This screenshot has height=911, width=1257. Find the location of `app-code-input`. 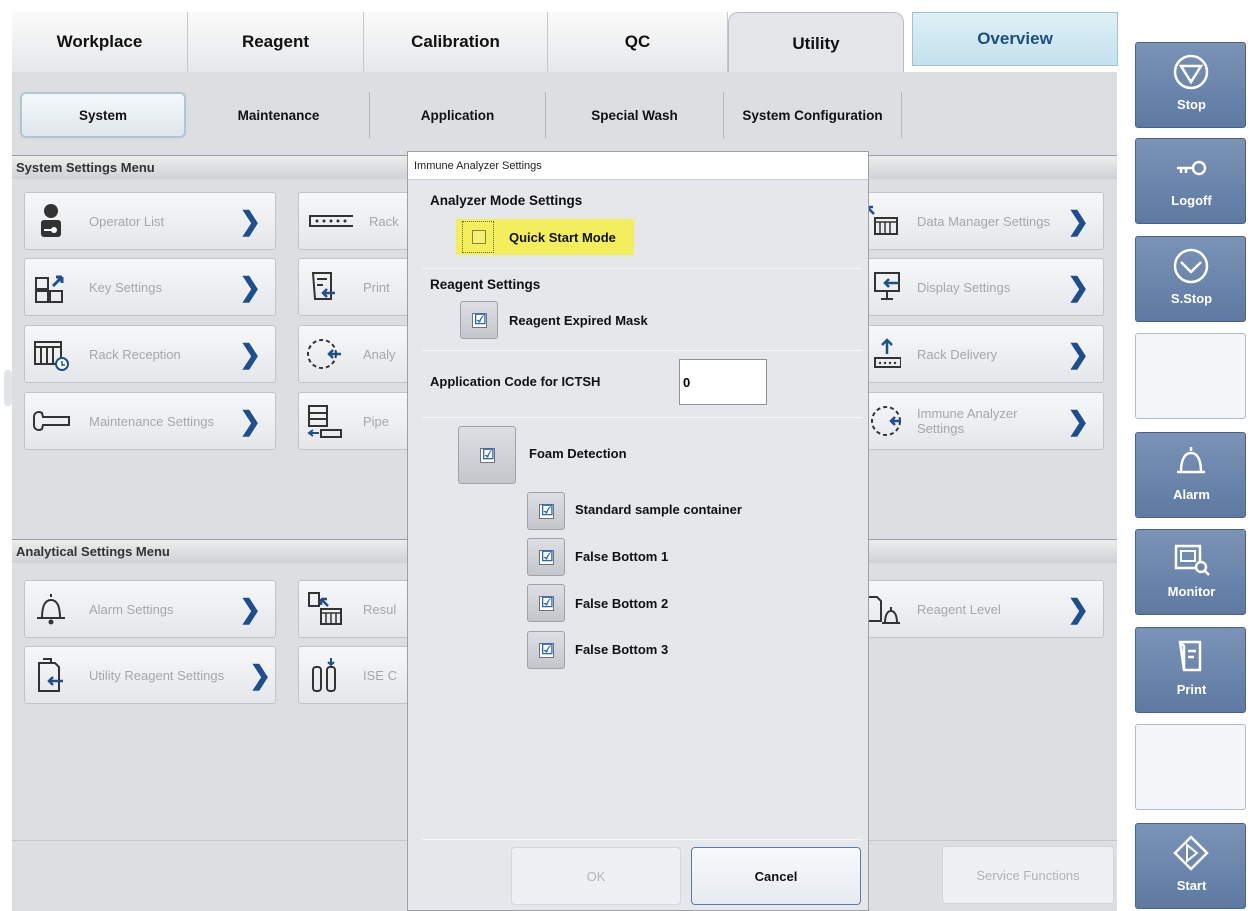

app-code-input is located at coordinates (723, 382).